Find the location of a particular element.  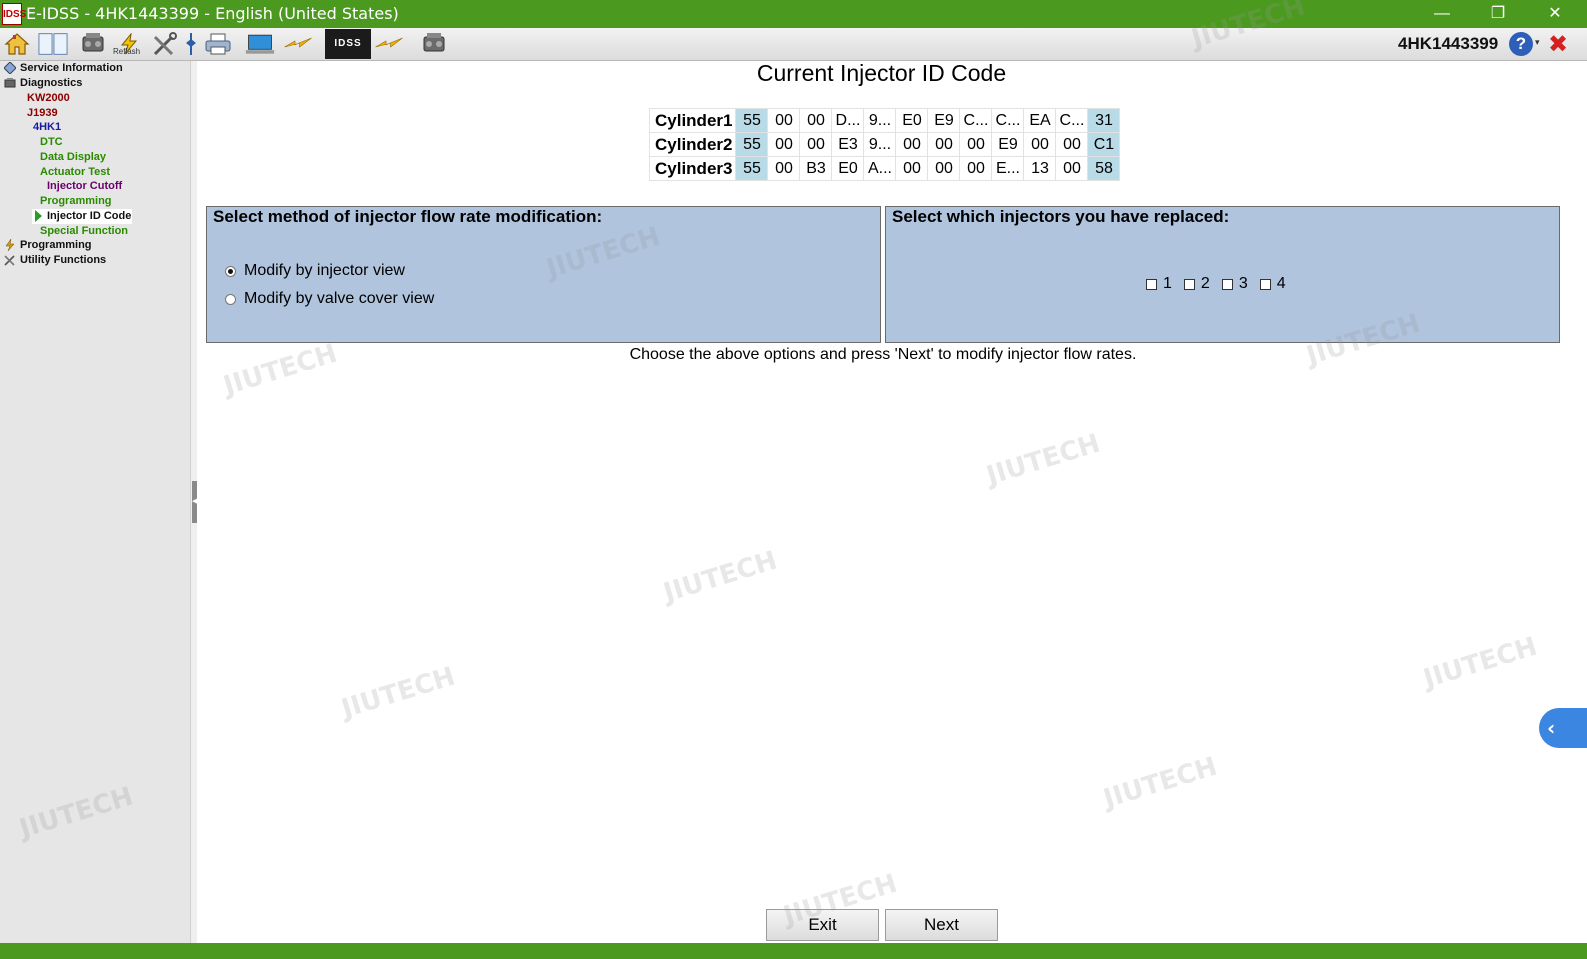

vin-label: 4HK1443399 is located at coordinates (1448, 43).